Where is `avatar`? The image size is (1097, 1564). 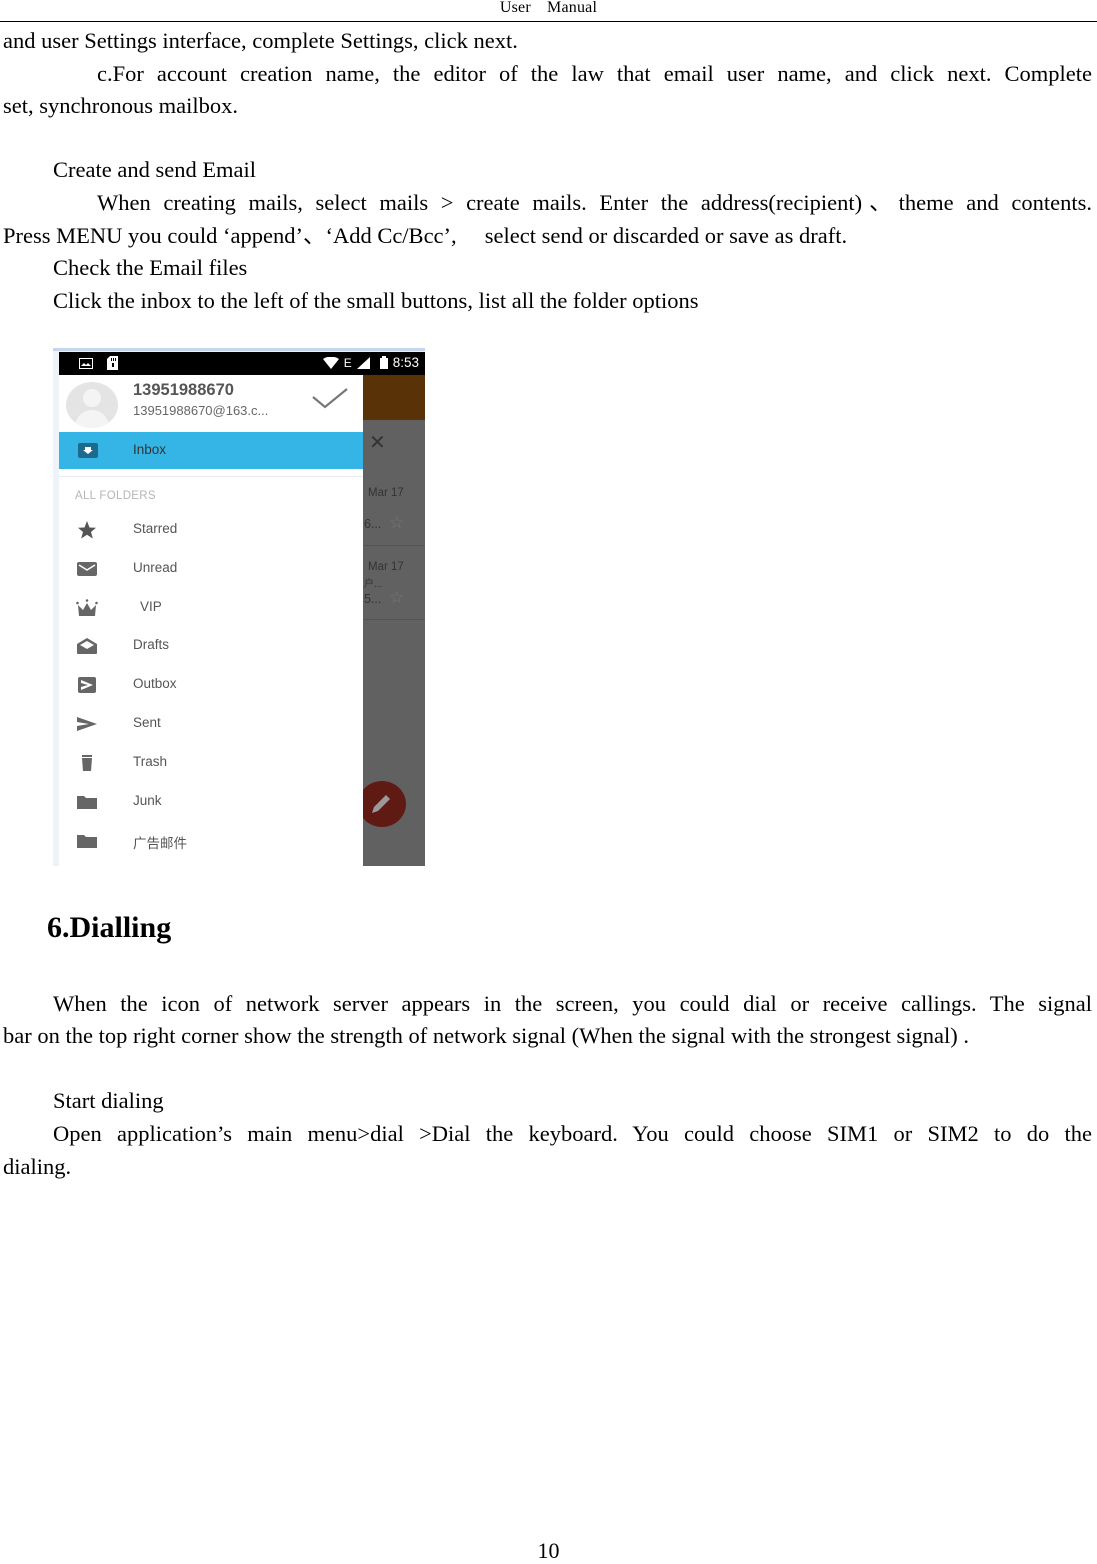
avatar is located at coordinates (92, 405).